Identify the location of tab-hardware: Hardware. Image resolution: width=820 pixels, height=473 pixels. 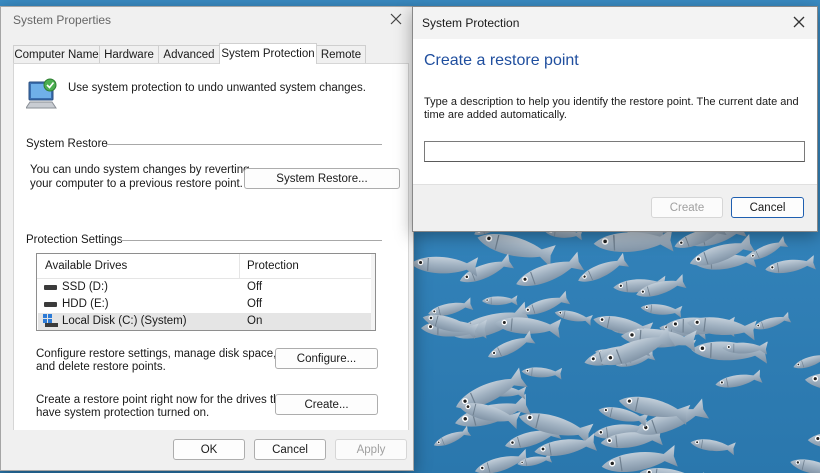
(129, 54).